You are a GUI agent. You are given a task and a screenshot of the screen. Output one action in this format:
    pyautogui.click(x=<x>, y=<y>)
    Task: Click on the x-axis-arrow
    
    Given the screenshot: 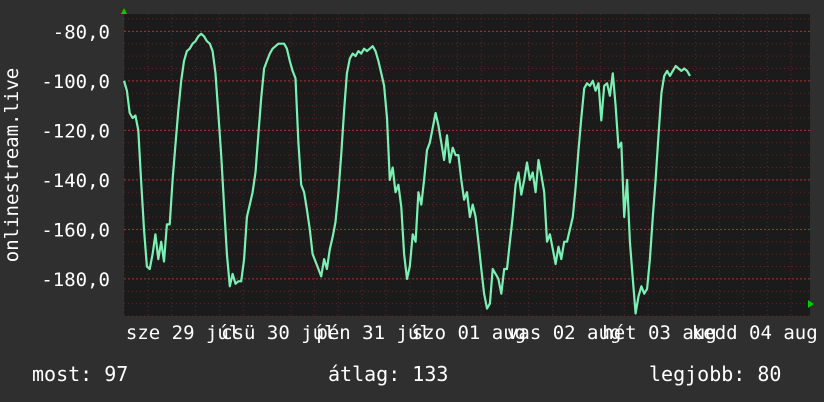 What is the action you would take?
    pyautogui.click(x=811, y=304)
    